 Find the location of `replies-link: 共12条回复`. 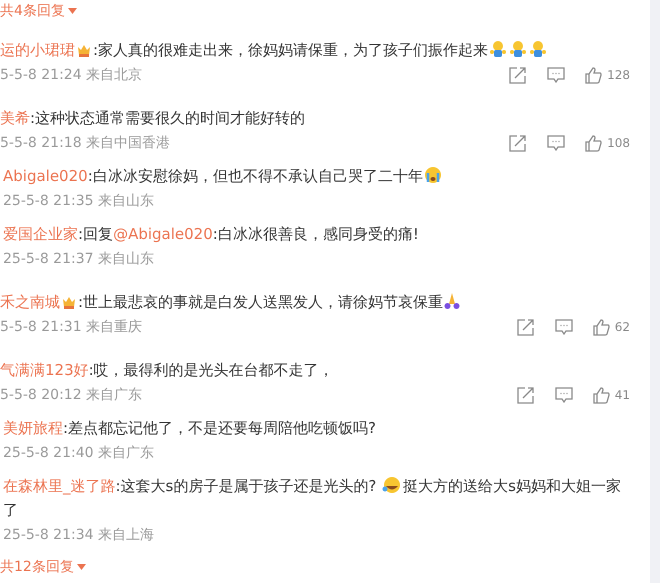

replies-link: 共12条回复 is located at coordinates (43, 567).